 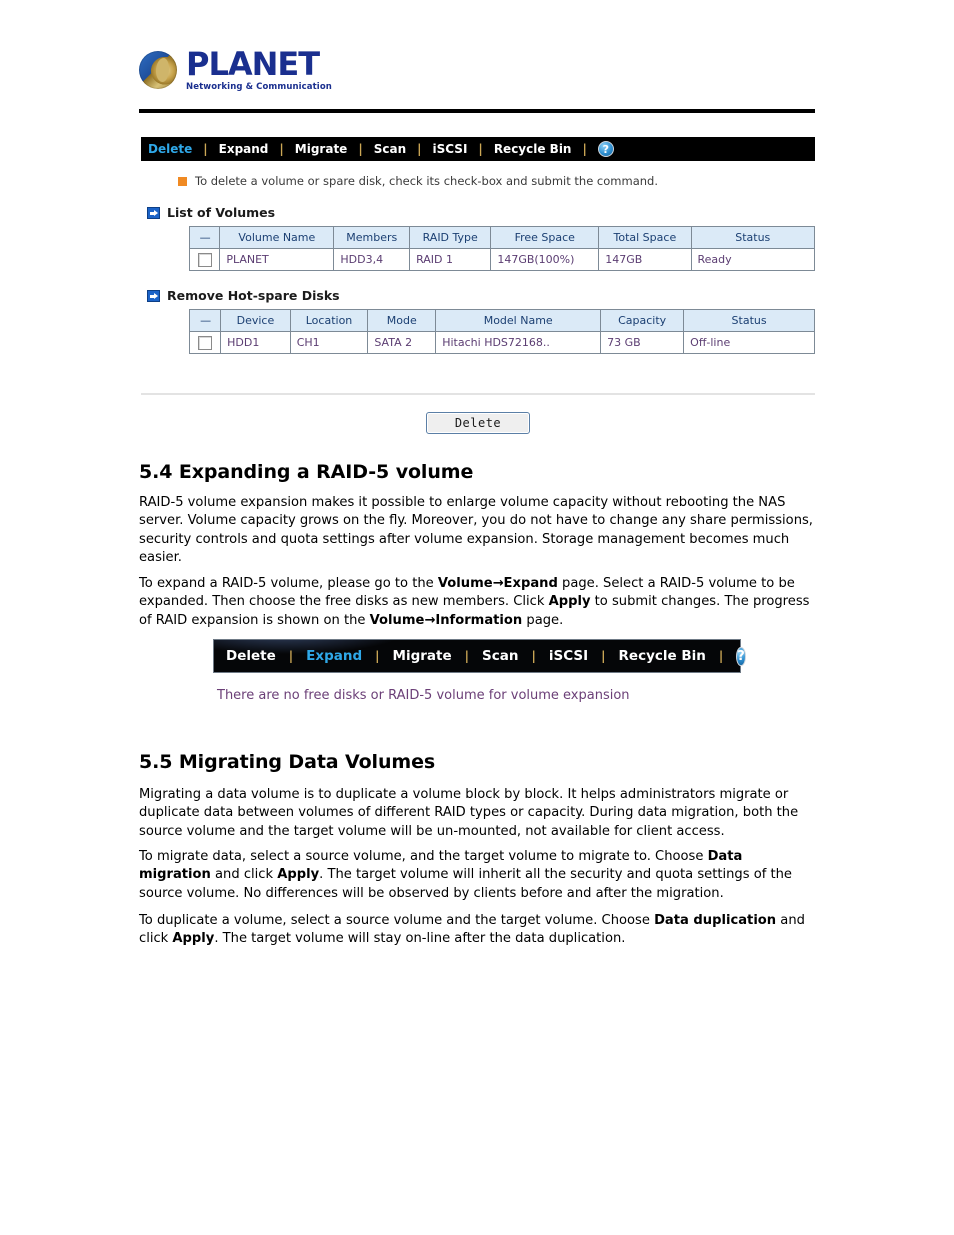 What do you see at coordinates (158, 70) in the screenshot?
I see `globe-icon` at bounding box center [158, 70].